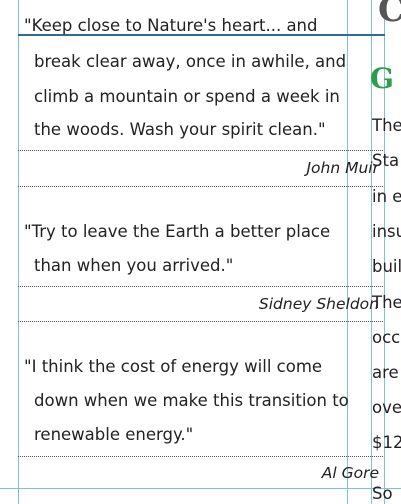  I want to click on quote-author: Al Gore, so click(350, 473).